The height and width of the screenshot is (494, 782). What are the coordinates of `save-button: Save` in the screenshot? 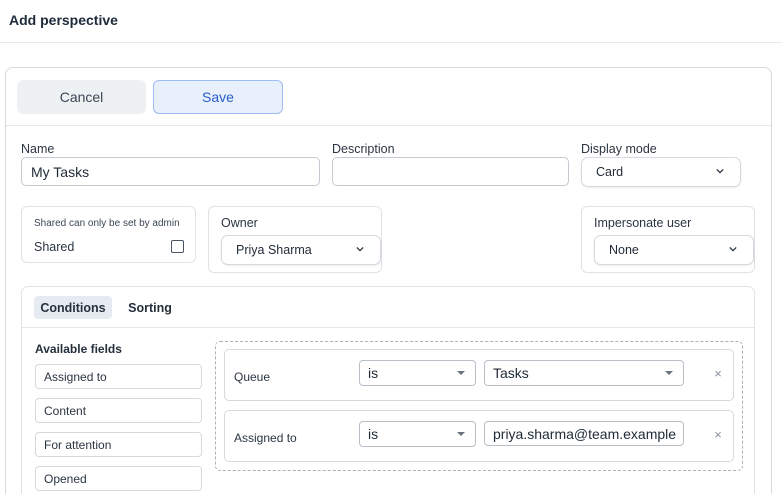 It's located at (218, 97).